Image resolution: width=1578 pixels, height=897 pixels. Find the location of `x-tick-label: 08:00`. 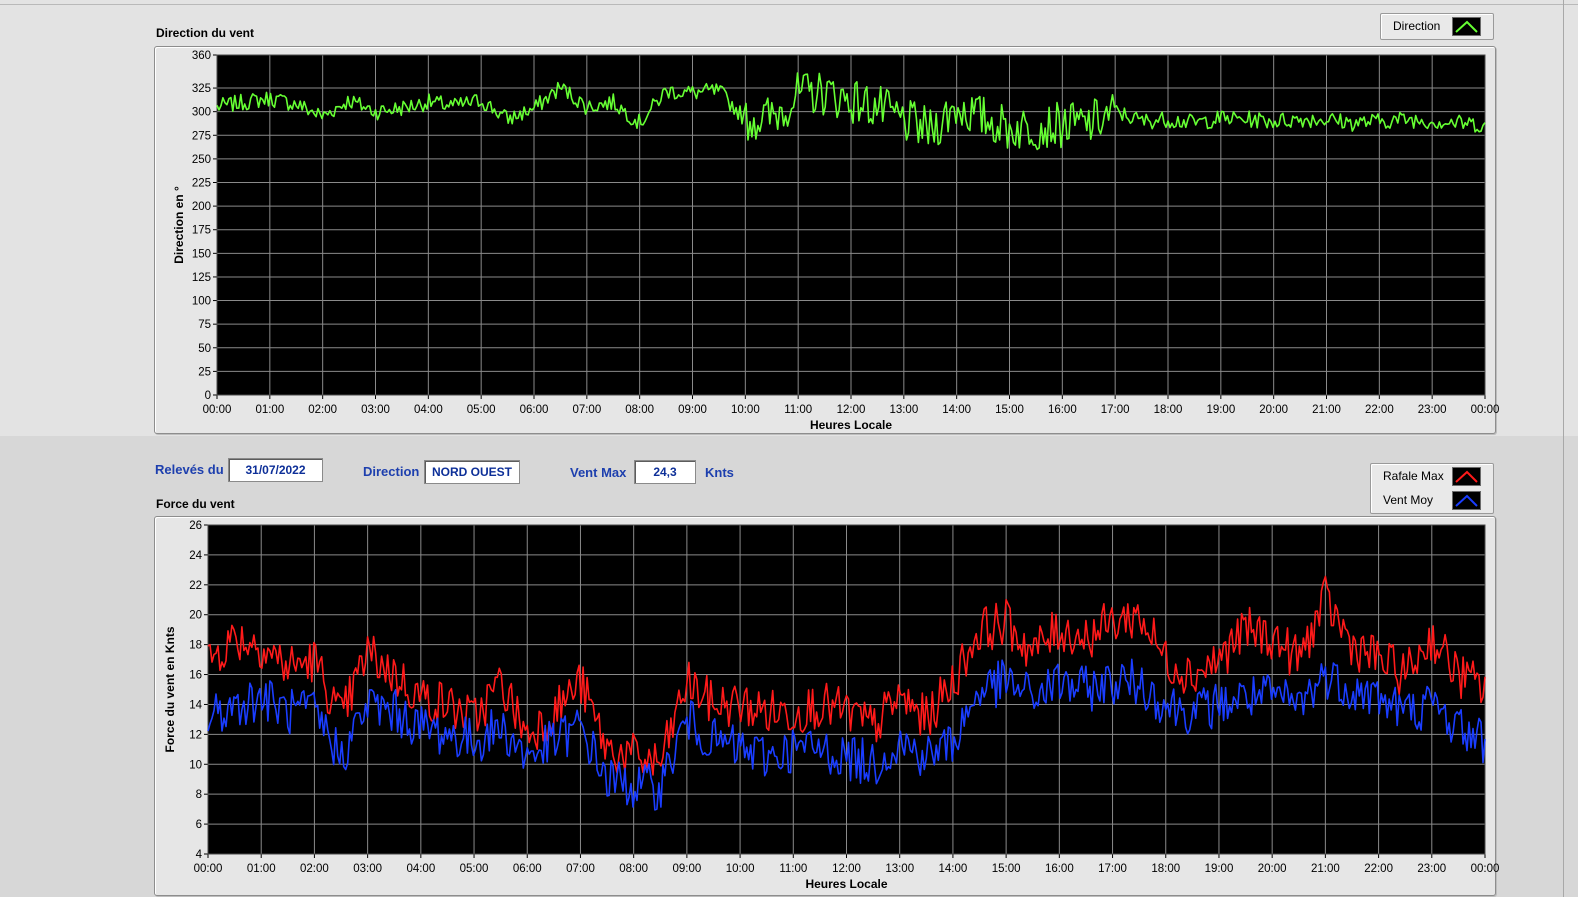

x-tick-label: 08:00 is located at coordinates (633, 869).